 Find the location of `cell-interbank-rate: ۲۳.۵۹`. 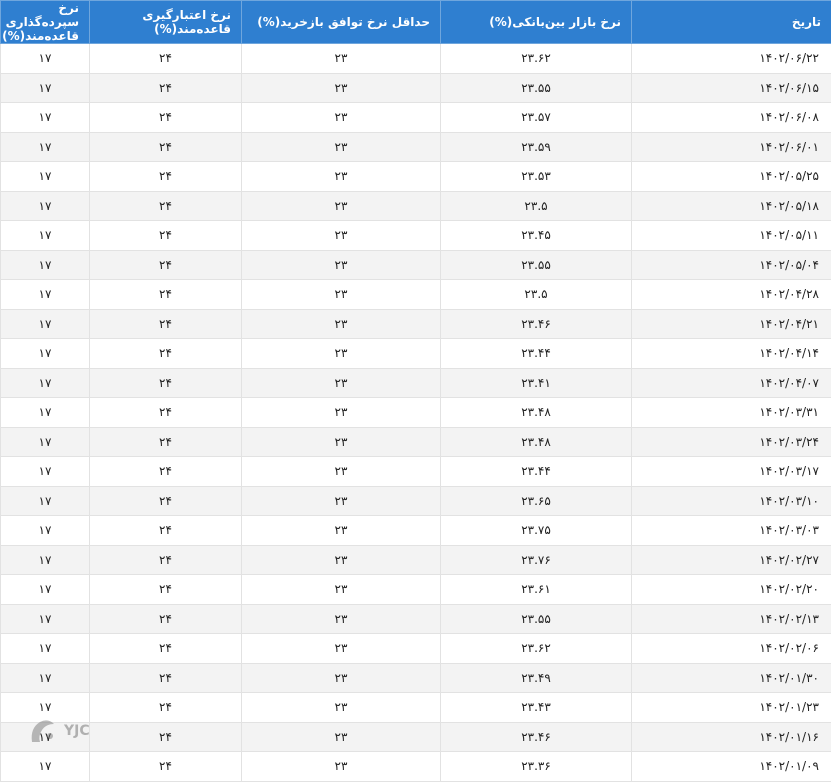

cell-interbank-rate: ۲۳.۵۹ is located at coordinates (536, 147).